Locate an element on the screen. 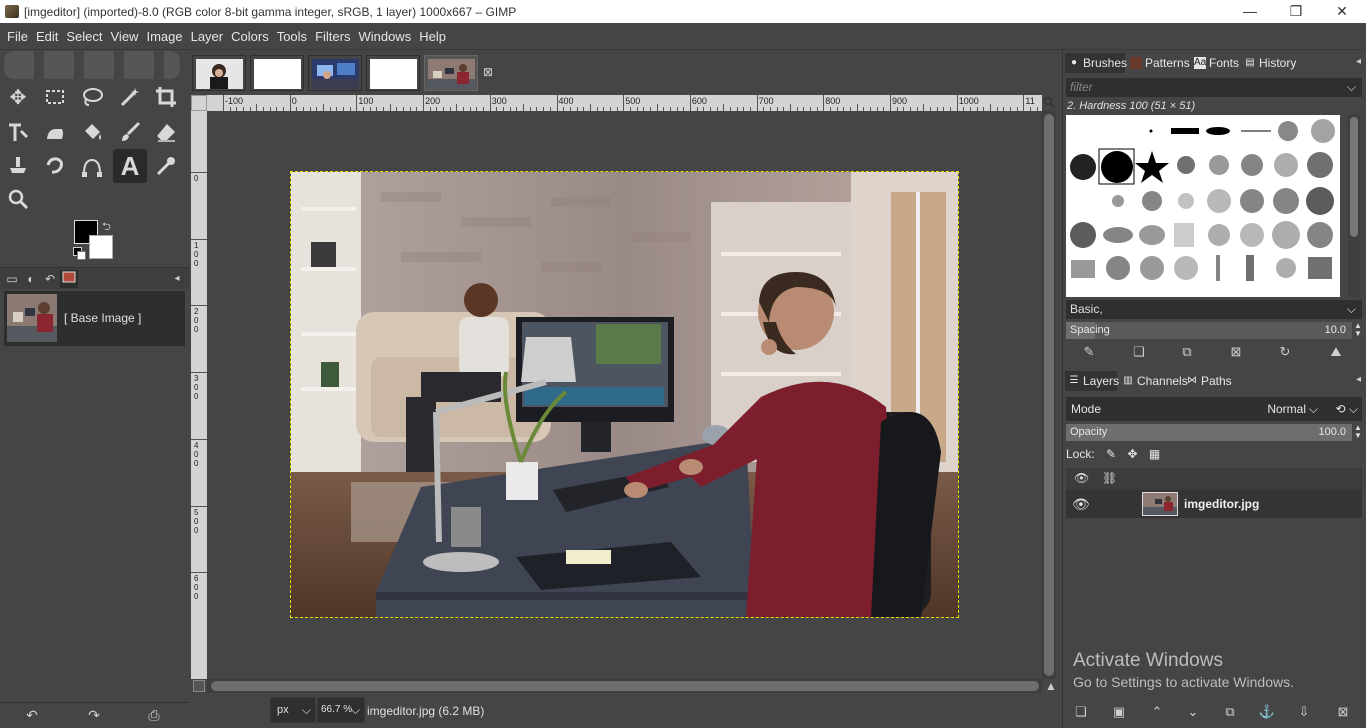 Image resolution: width=1366 pixels, height=728 pixels. delete-brush-icon: ⊠ is located at coordinates (1236, 353).